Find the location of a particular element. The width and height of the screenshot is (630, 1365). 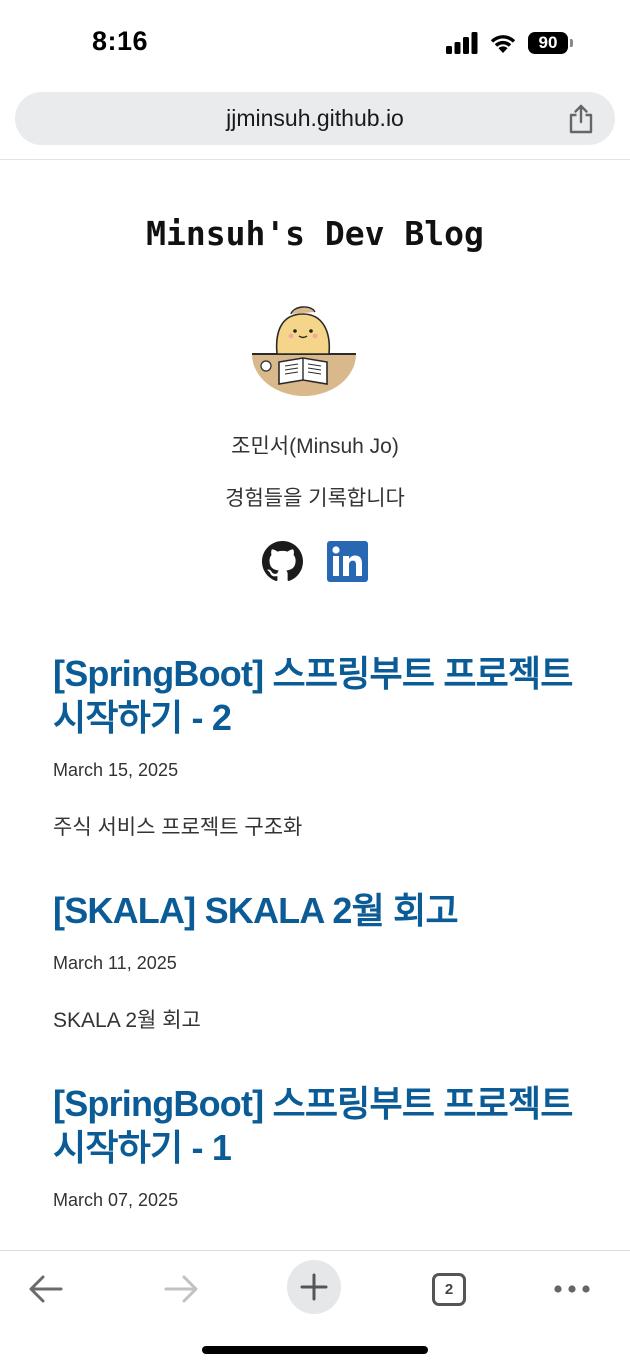

home-indicator is located at coordinates (315, 1350).